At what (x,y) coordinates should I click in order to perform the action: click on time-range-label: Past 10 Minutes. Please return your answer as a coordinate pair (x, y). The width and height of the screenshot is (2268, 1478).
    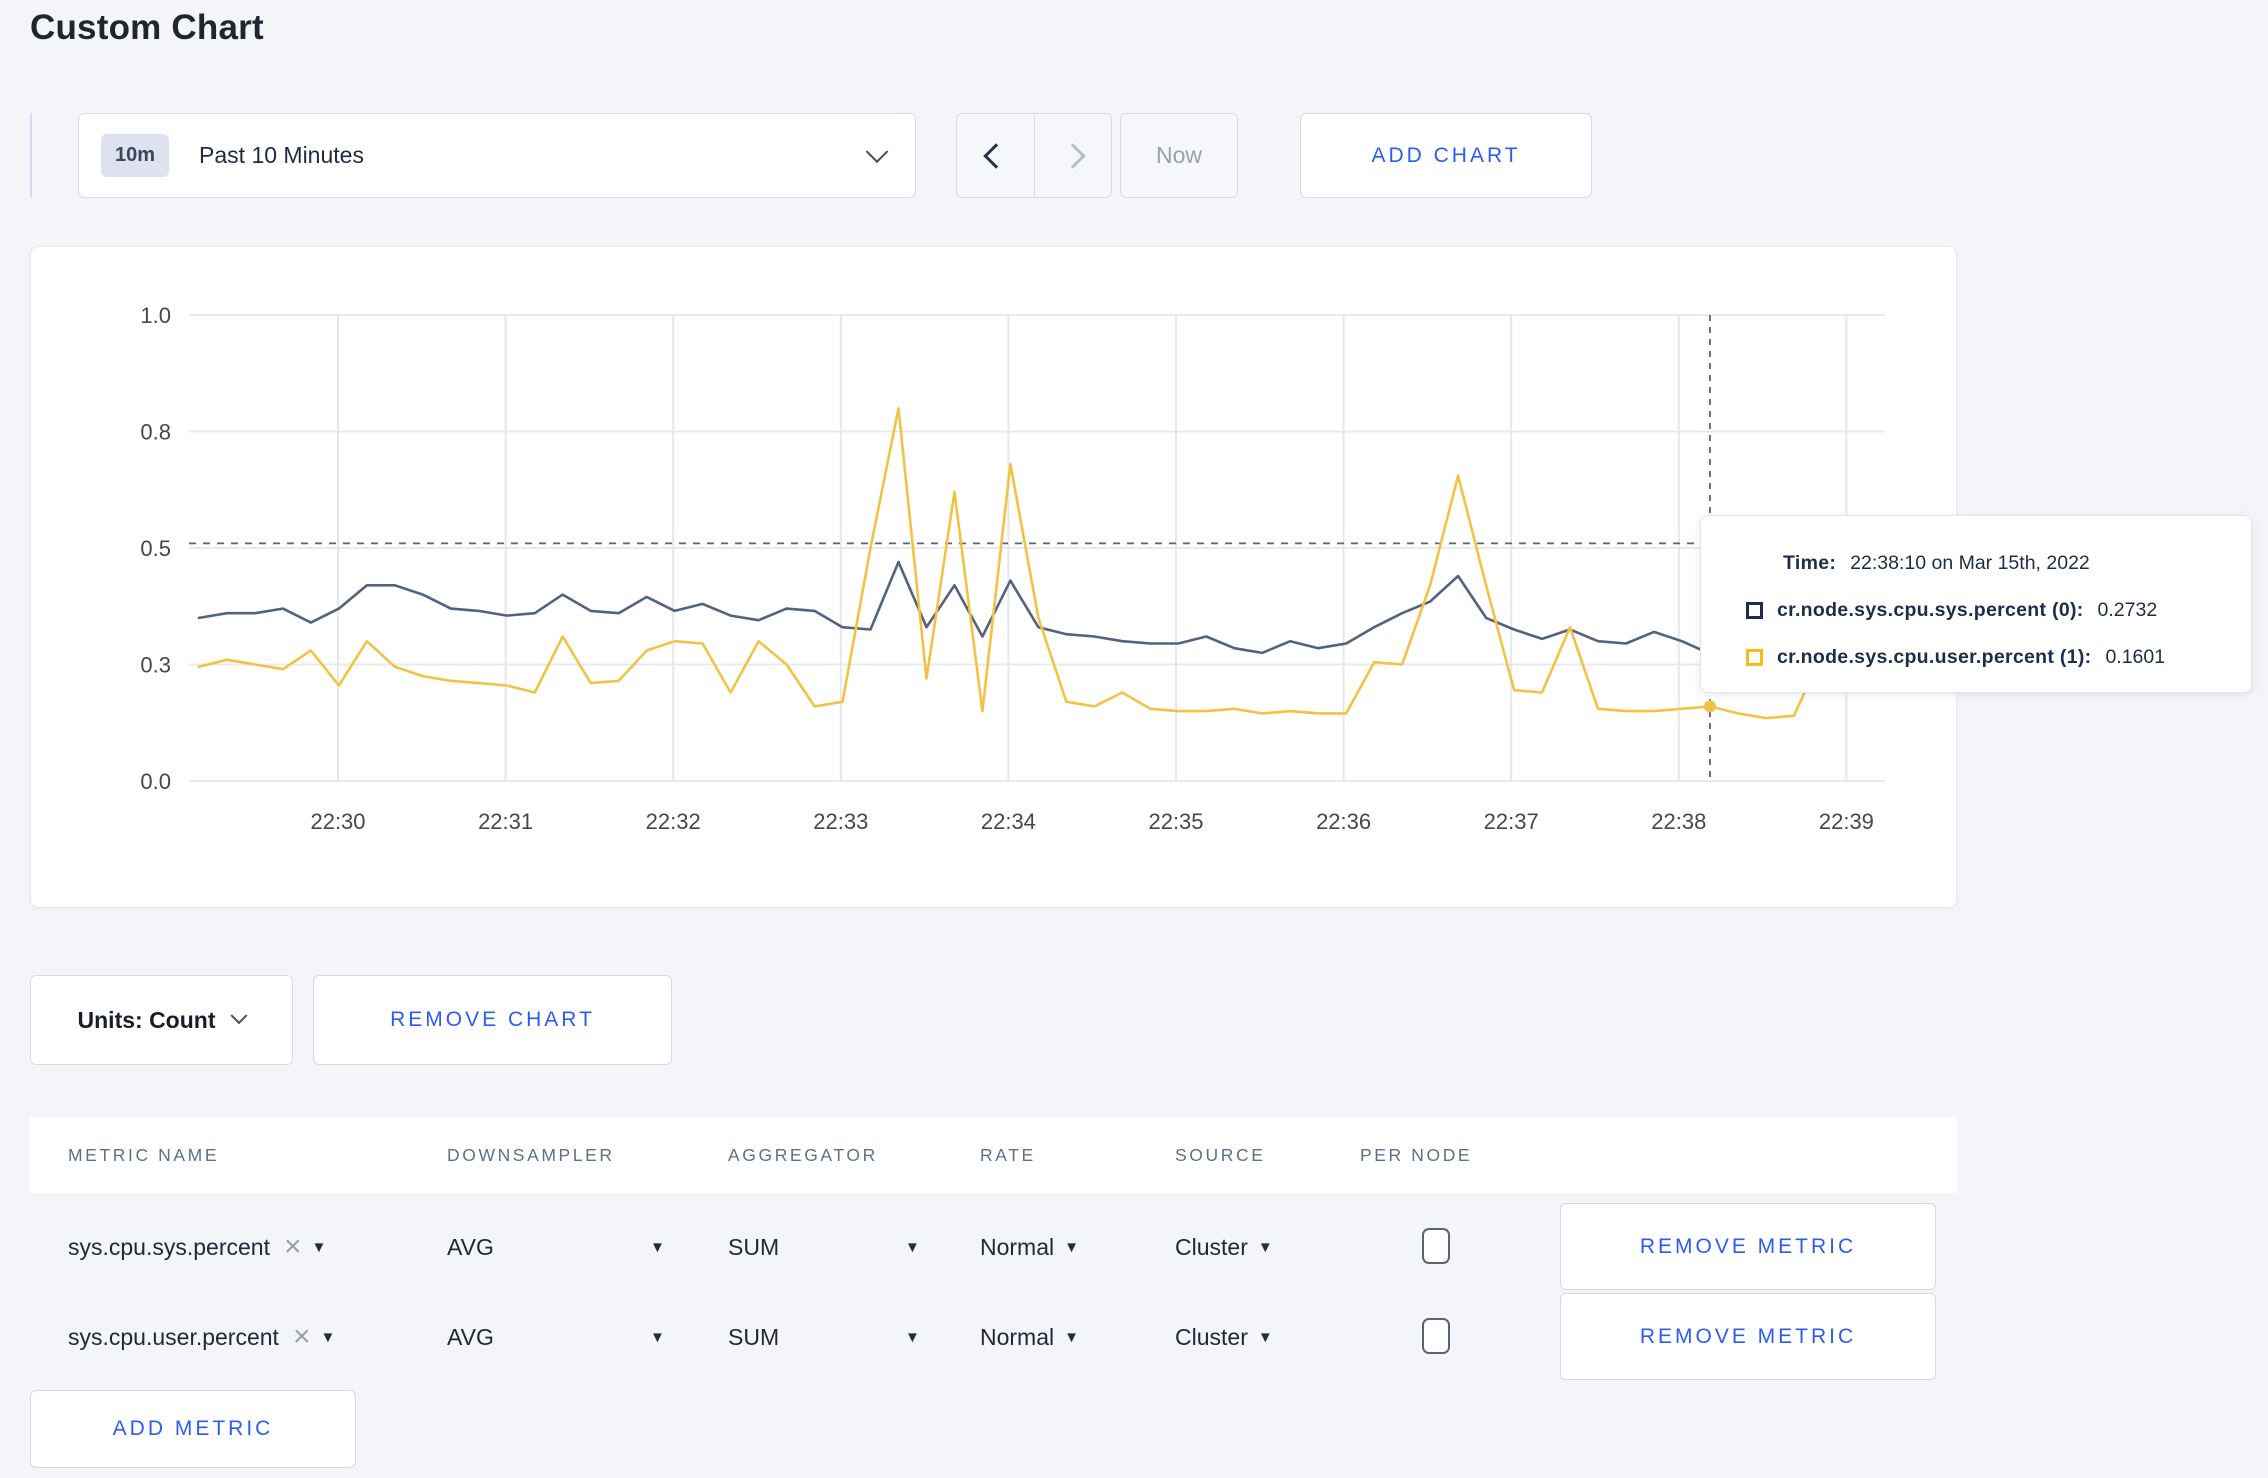
    Looking at the image, I should click on (281, 155).